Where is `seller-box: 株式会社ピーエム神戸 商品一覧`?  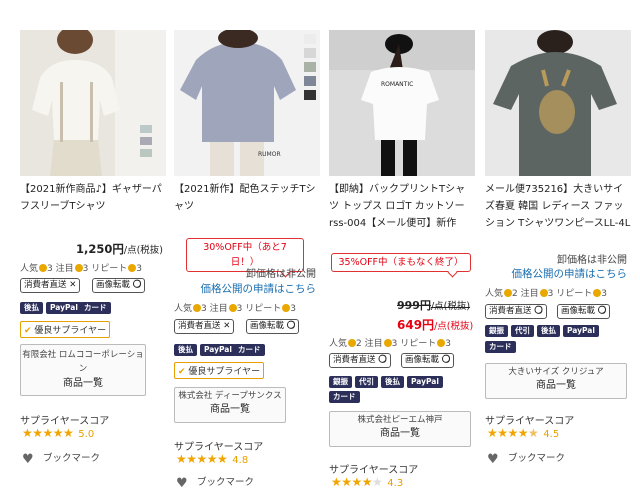
seller-box: 株式会社ピーエム神戸 商品一覧 is located at coordinates (400, 429).